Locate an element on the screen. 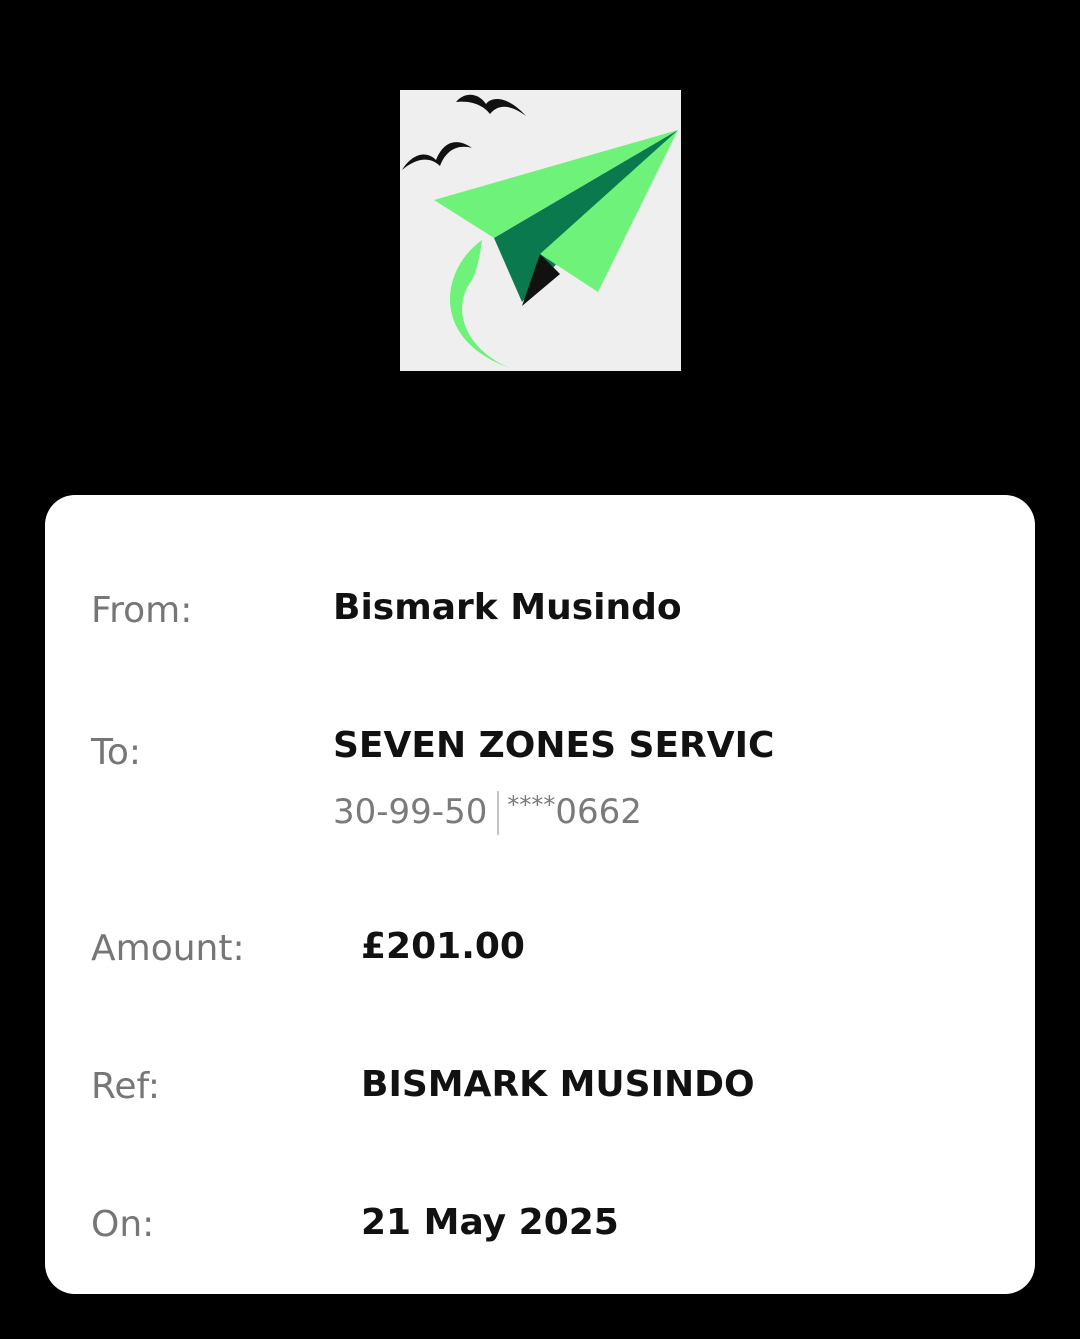 This screenshot has height=1339, width=1080. on-value: 21 May 2025 is located at coordinates (490, 1222).